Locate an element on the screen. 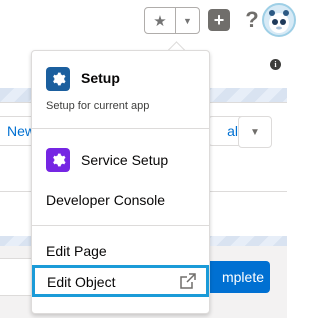 This screenshot has width=320, height=318. action-button-label: al is located at coordinates (232, 131).